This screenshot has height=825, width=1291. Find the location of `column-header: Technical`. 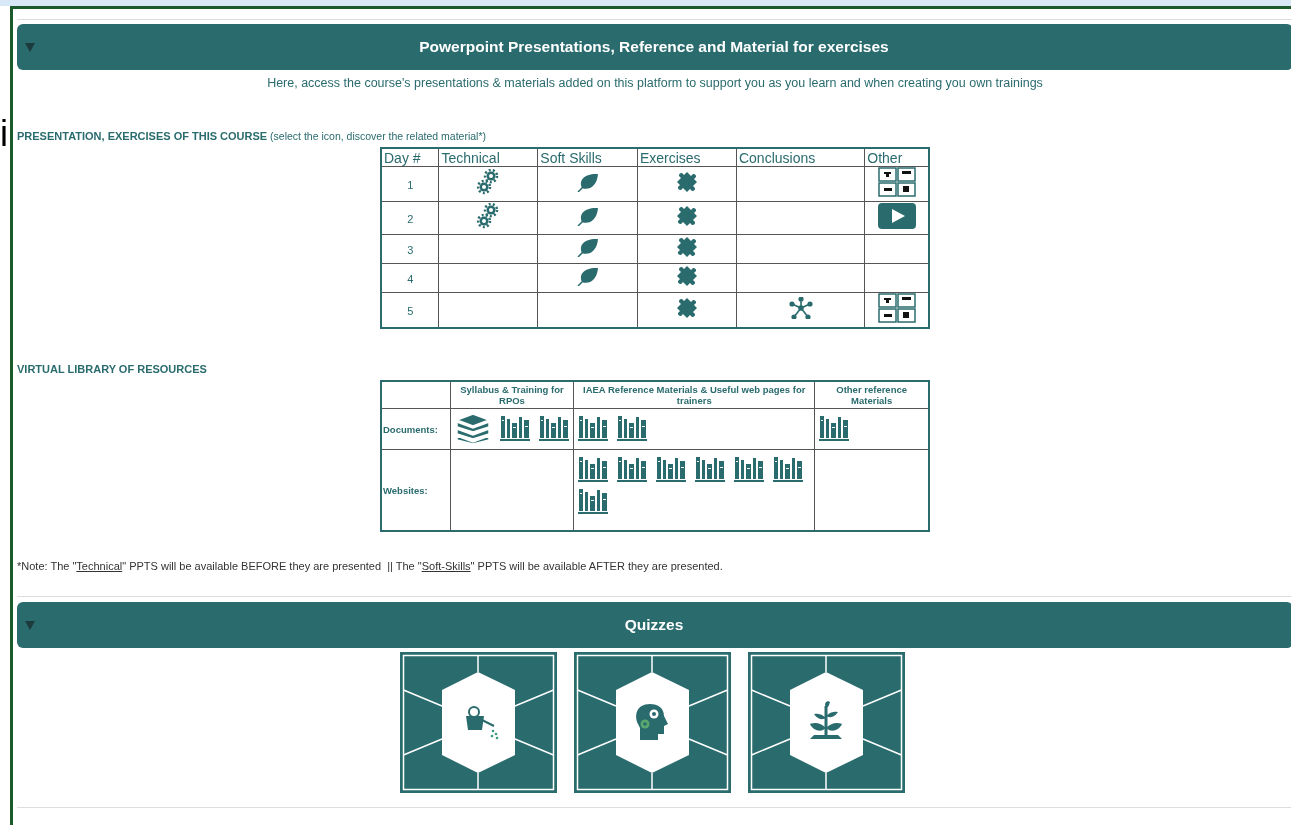

column-header: Technical is located at coordinates (488, 157).